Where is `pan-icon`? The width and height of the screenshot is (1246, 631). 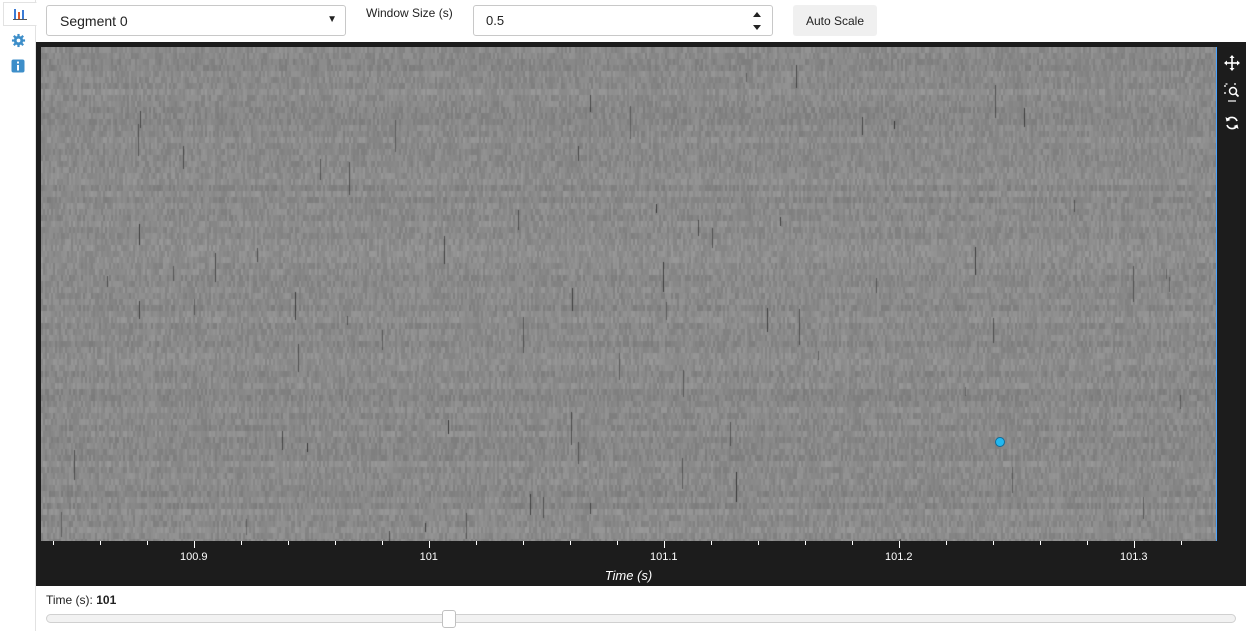
pan-icon is located at coordinates (1232, 63).